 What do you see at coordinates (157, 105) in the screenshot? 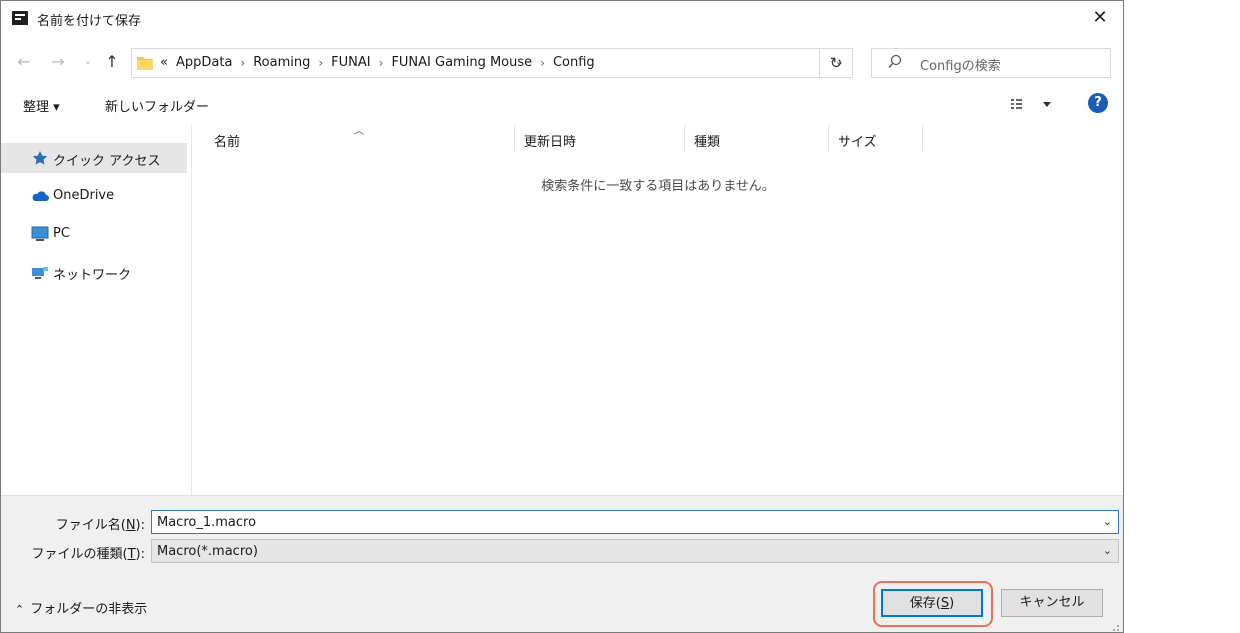
I see `new-folder-button: 新しいフォルダー` at bounding box center [157, 105].